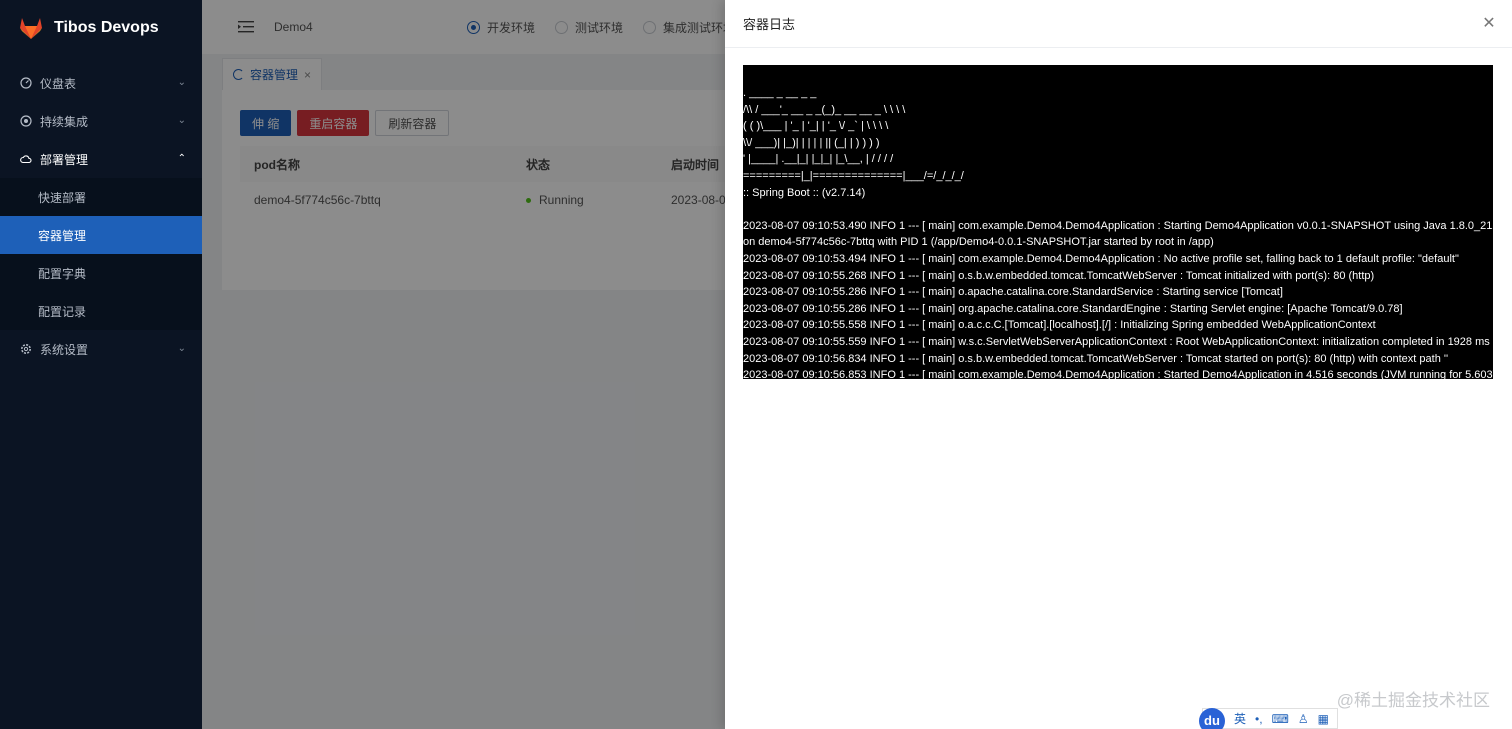  Describe the element at coordinates (64, 159) in the screenshot. I see `sidebar-item-label: 部署管理` at that location.